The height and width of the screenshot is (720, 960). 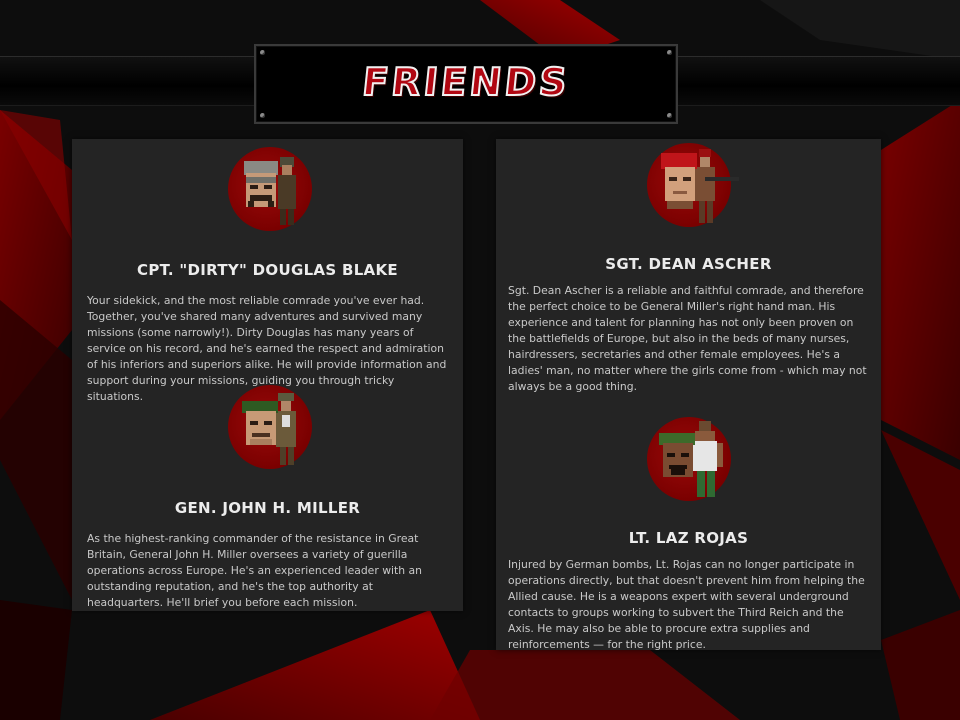 What do you see at coordinates (267, 270) in the screenshot?
I see `friend-name: CPT. "DIRTY" DOUGLAS BLAKE` at bounding box center [267, 270].